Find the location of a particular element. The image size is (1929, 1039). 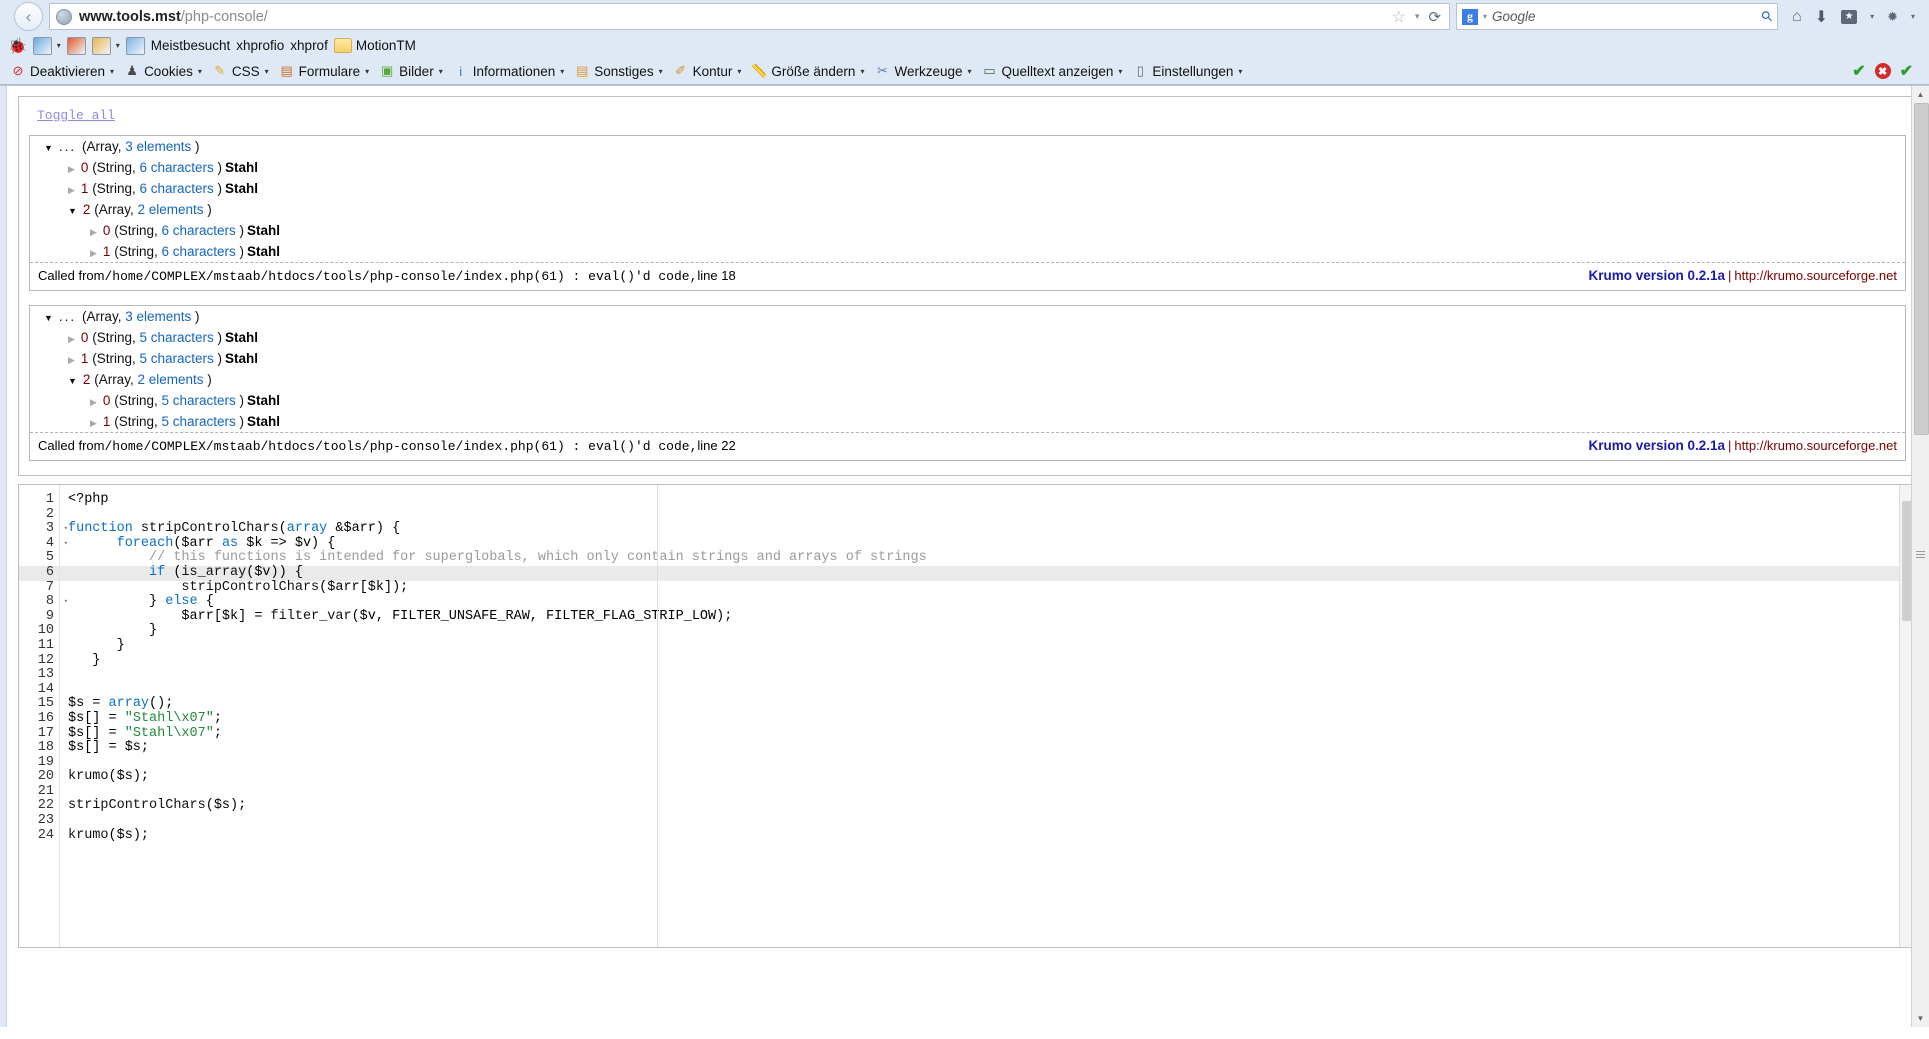

devbar-resize: 📏 Größe ändern ▾ is located at coordinates (807, 71).